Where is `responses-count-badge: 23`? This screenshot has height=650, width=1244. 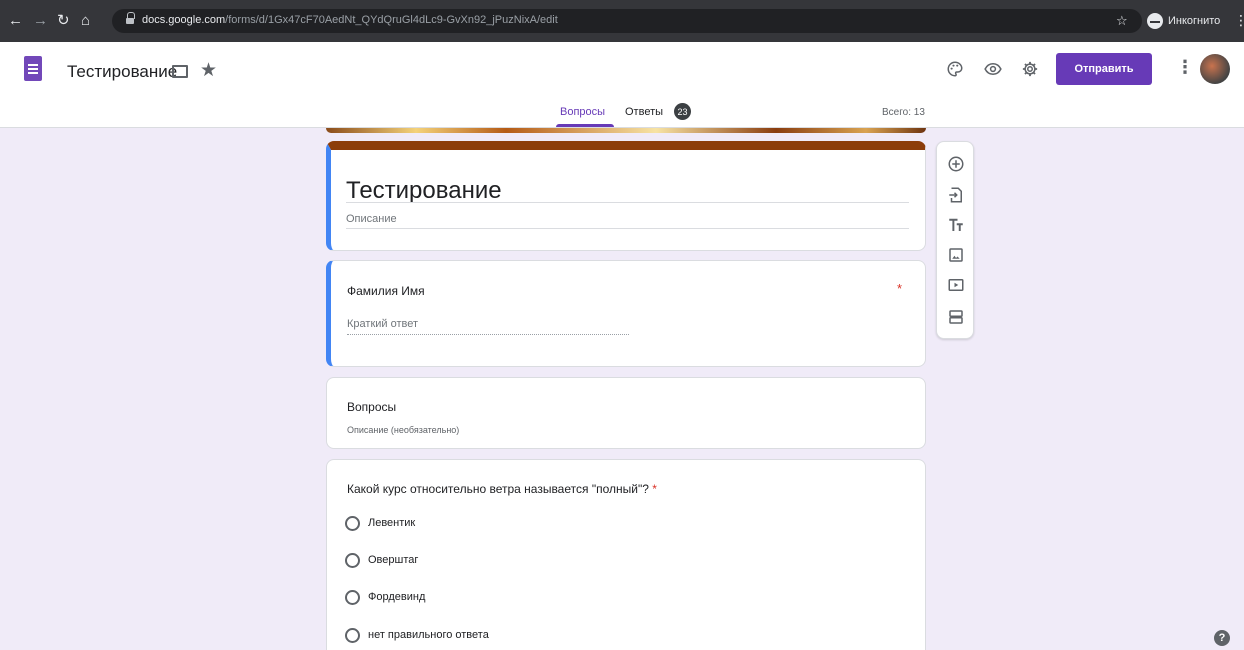 responses-count-badge: 23 is located at coordinates (682, 111).